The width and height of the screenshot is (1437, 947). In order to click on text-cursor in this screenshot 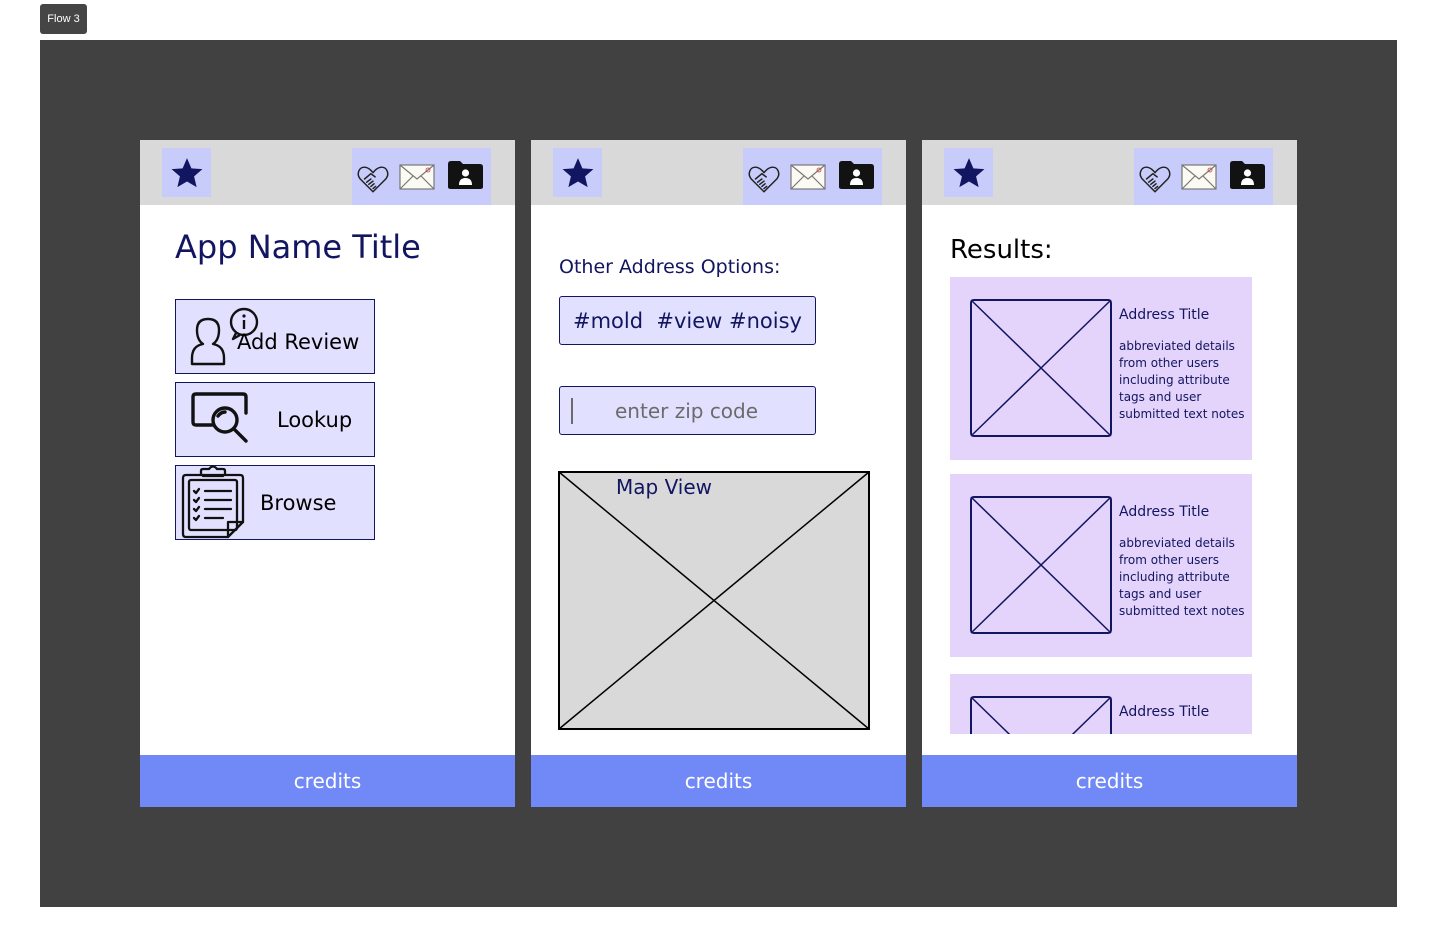, I will do `click(572, 411)`.